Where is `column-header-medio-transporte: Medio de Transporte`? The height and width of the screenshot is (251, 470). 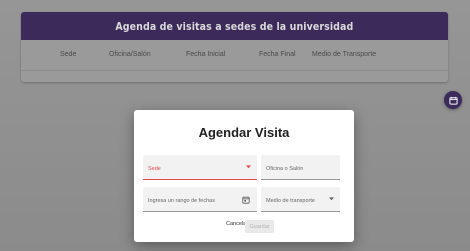
column-header-medio-transporte: Medio de Transporte is located at coordinates (344, 54).